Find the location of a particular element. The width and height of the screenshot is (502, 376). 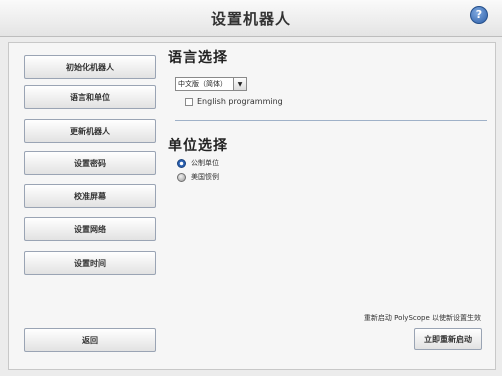

units-option-metric: 公制单位 is located at coordinates (198, 163).